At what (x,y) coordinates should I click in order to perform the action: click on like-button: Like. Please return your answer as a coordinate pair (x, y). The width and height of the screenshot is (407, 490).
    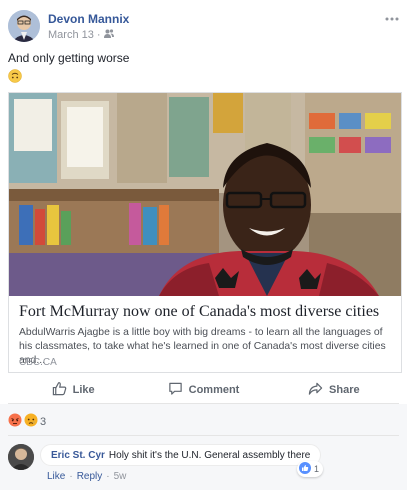
    Looking at the image, I should click on (73, 389).